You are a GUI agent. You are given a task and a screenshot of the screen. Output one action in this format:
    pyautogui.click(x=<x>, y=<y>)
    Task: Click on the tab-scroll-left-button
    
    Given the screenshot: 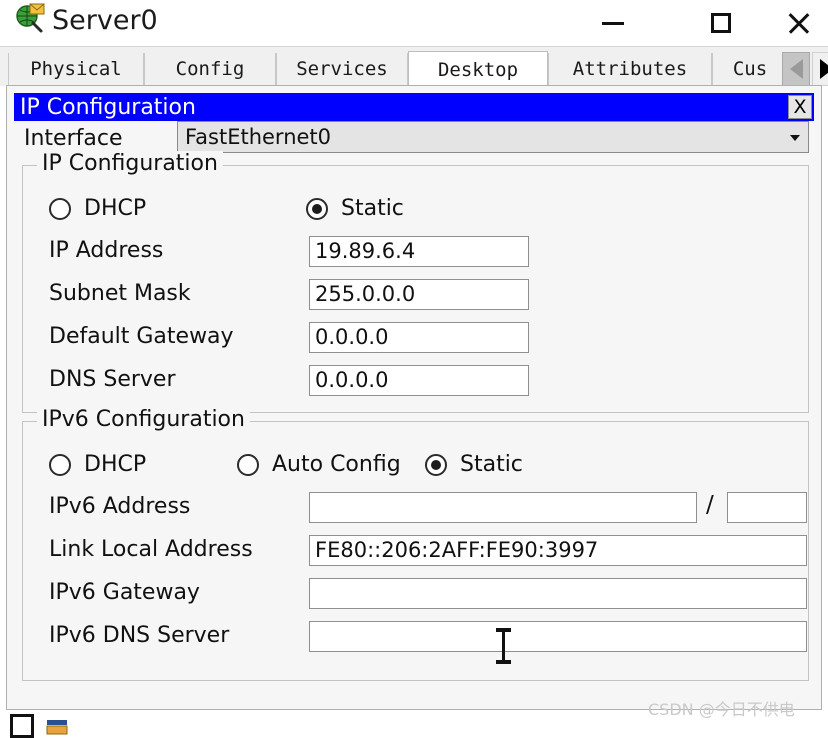 What is the action you would take?
    pyautogui.click(x=796, y=69)
    